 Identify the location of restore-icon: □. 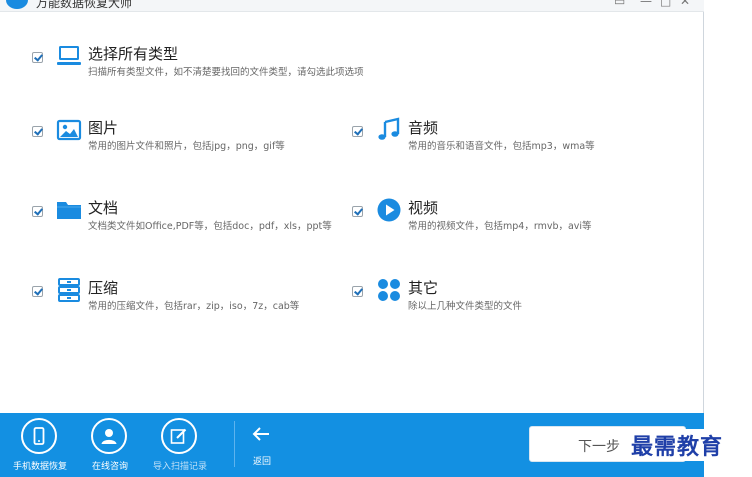
(665, 3).